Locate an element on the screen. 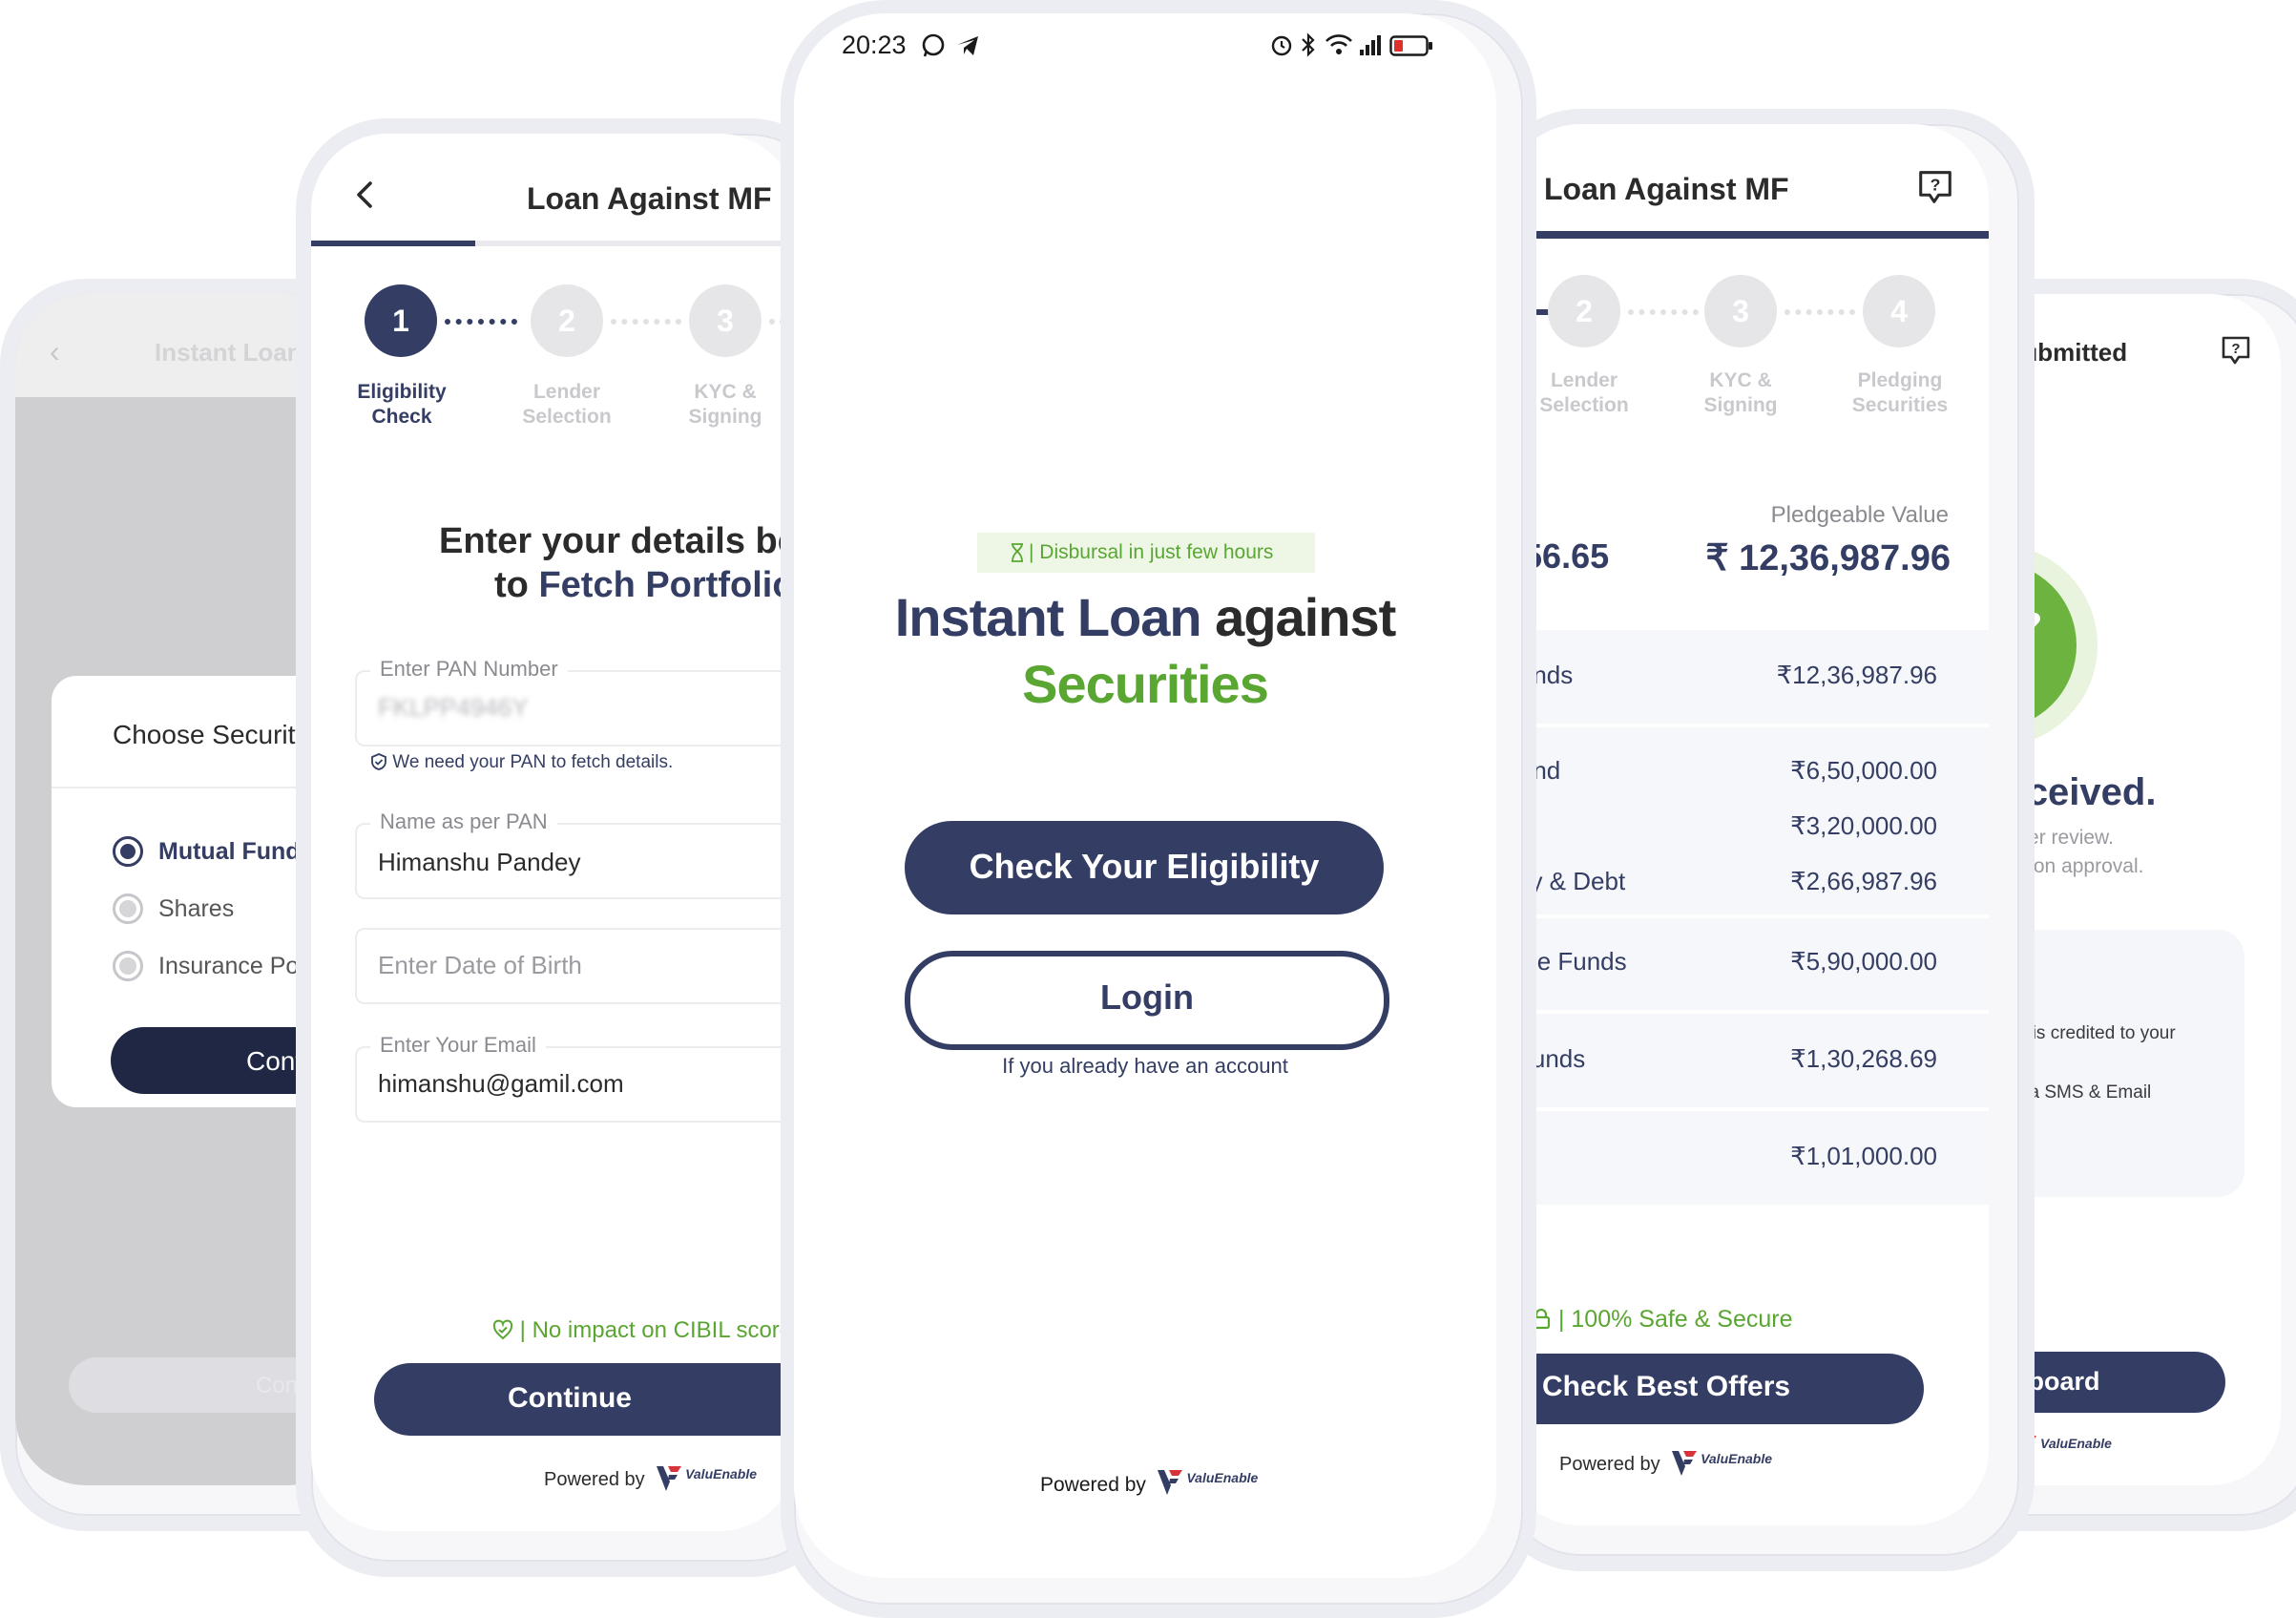 This screenshot has width=2296, height=1618. back-arrow-icon: ‹ is located at coordinates (55, 351).